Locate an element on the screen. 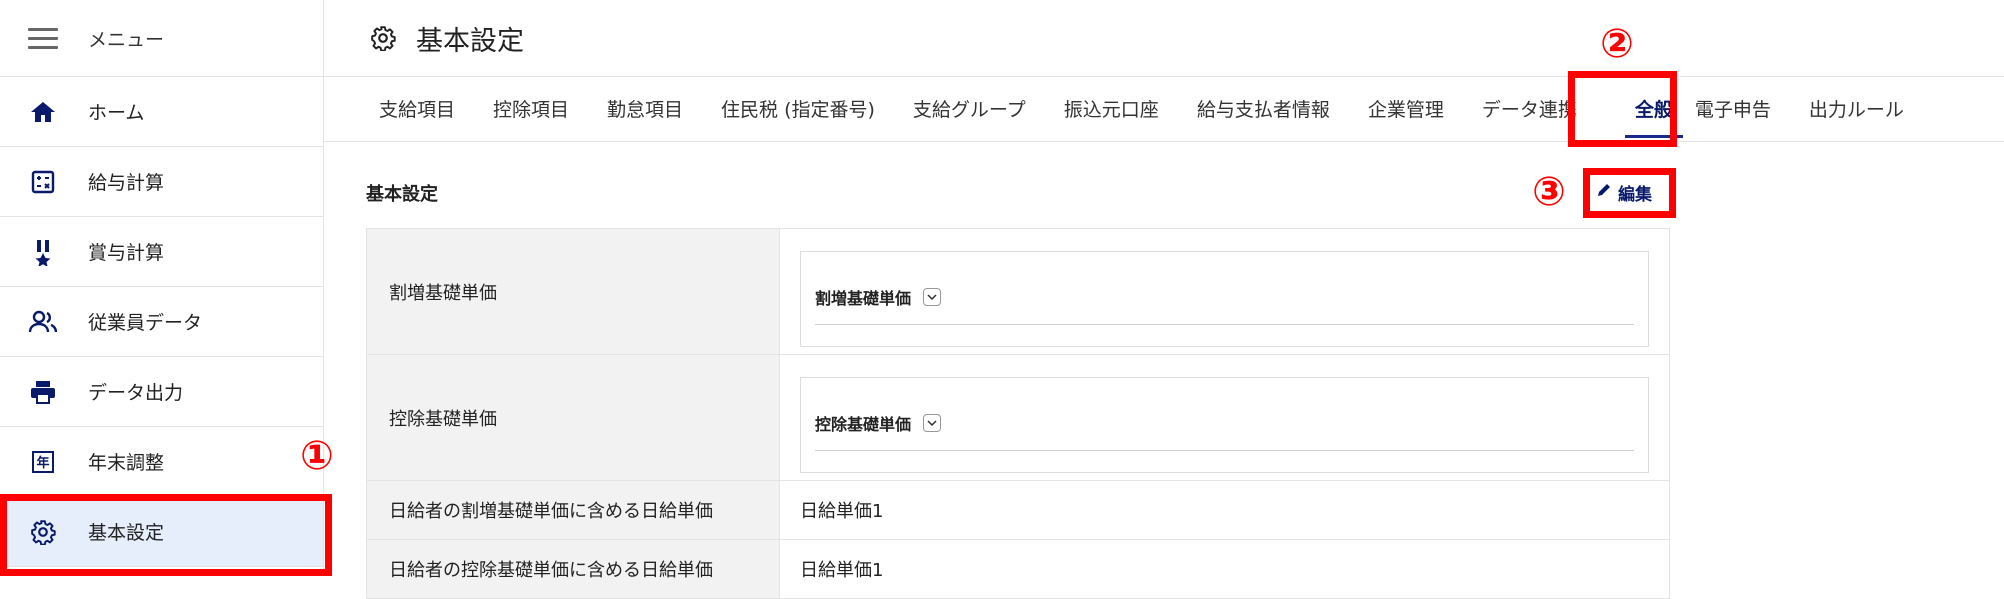  sidebar-item-label: 給与計算 is located at coordinates (126, 183).